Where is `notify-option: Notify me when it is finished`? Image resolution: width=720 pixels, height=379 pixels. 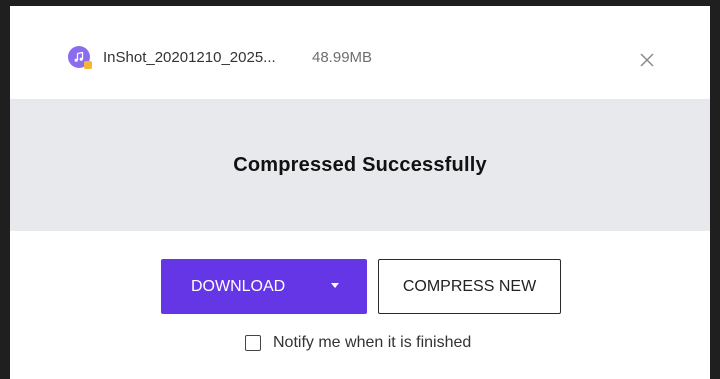
notify-option: Notify me when it is finished is located at coordinates (358, 343).